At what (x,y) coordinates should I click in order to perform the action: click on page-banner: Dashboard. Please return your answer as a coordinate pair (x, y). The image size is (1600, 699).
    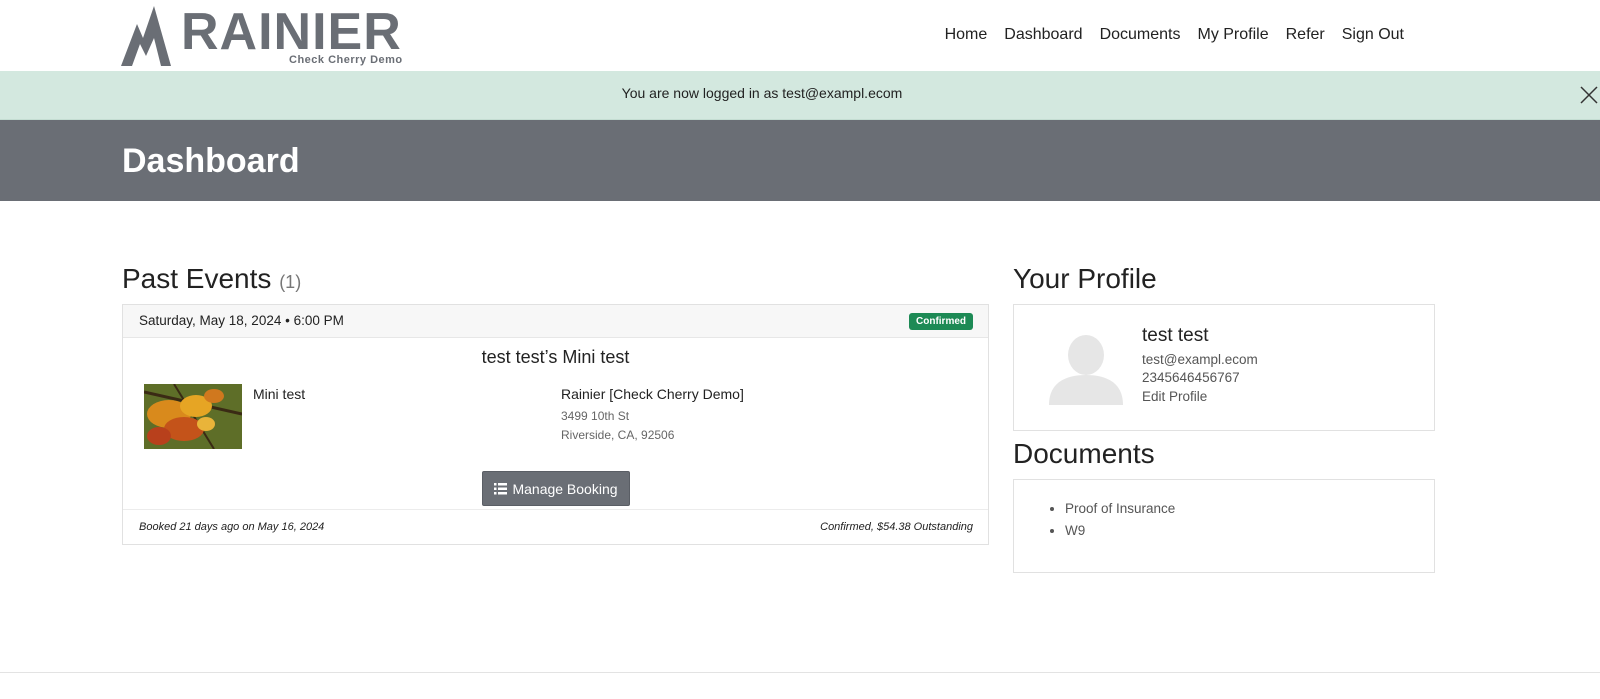
    Looking at the image, I should click on (800, 160).